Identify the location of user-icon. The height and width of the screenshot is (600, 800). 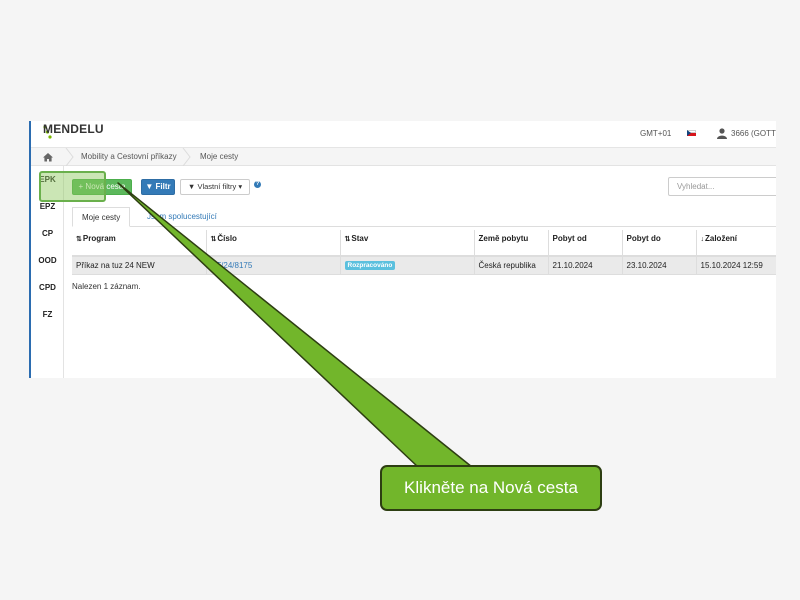
(722, 133).